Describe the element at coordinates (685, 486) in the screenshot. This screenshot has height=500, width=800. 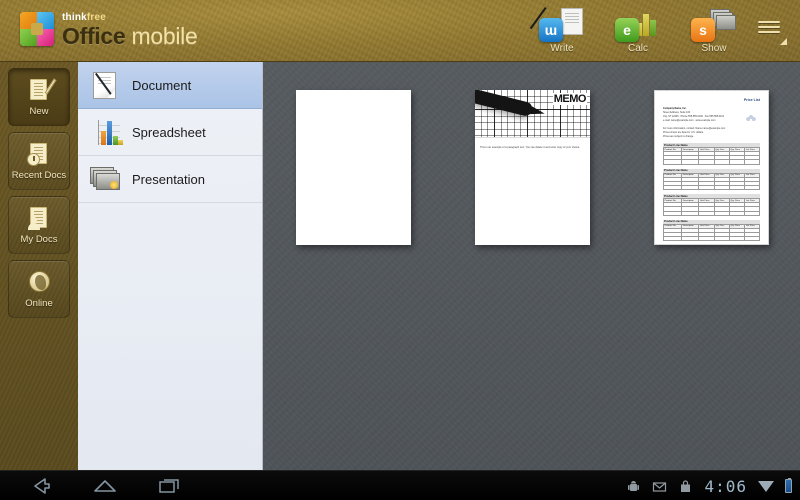
I see `market-bag-icon` at that location.